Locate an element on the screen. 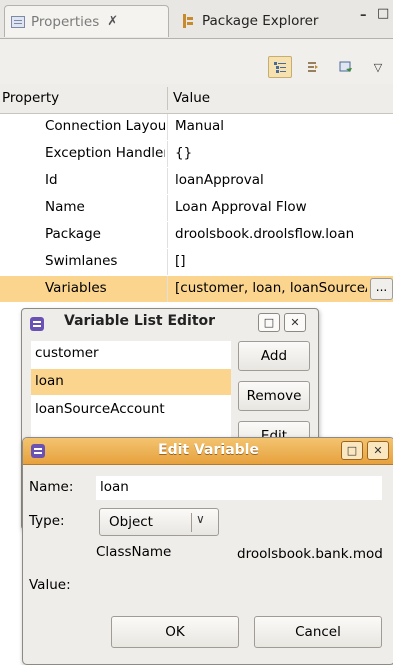 This screenshot has width=393, height=665. maximize-view-icon: □ is located at coordinates (383, 13).